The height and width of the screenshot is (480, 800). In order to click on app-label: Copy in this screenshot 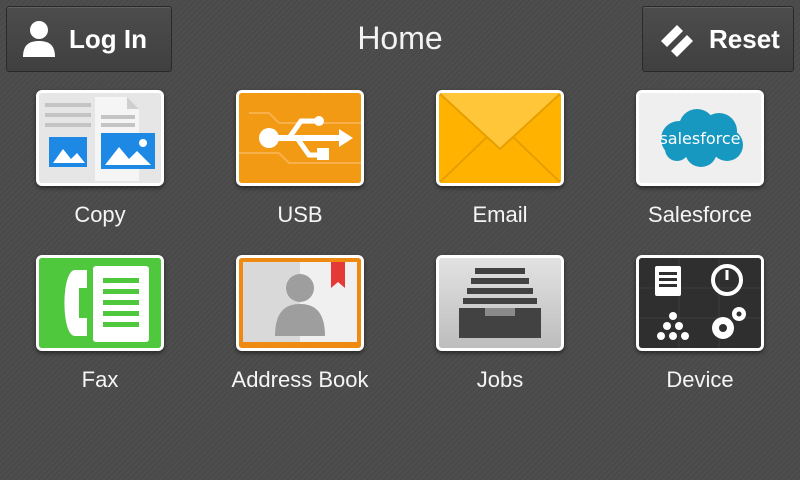, I will do `click(100, 214)`.